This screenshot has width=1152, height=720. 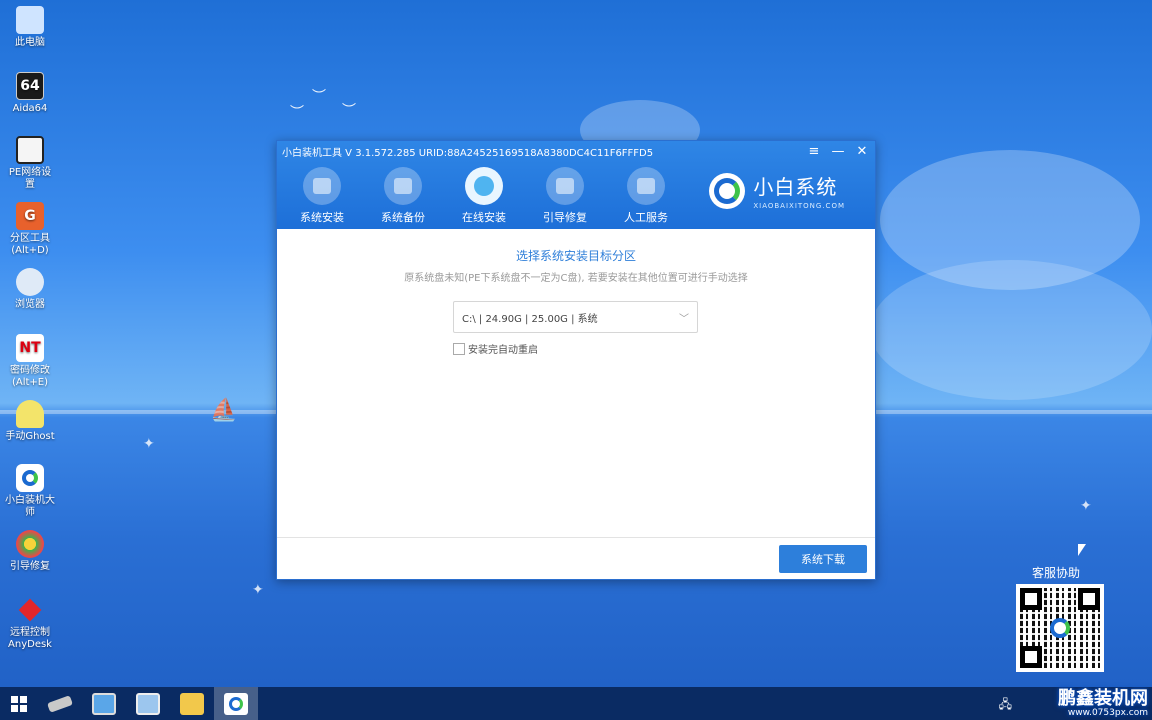 I want to click on chevron-down-icon: ﹀, so click(x=684, y=319).